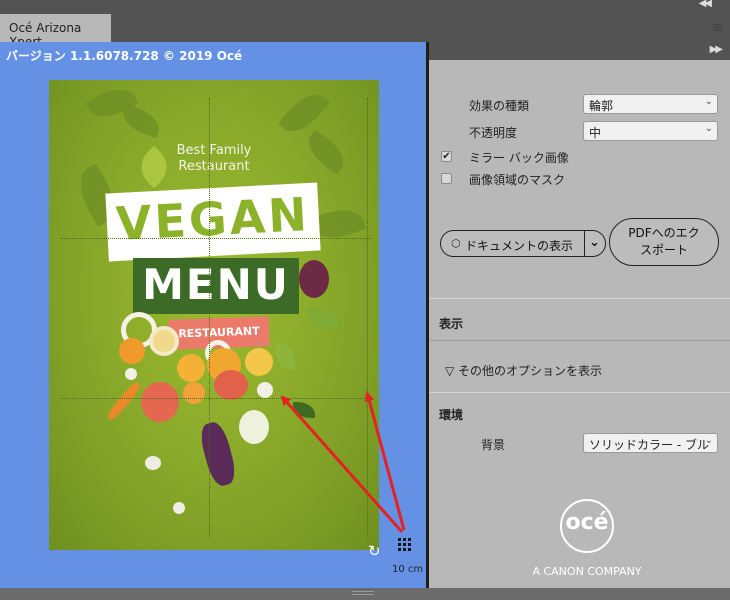 This screenshot has width=730, height=600. What do you see at coordinates (499, 106) in the screenshot?
I see `effect-type-label: 効果の種類` at bounding box center [499, 106].